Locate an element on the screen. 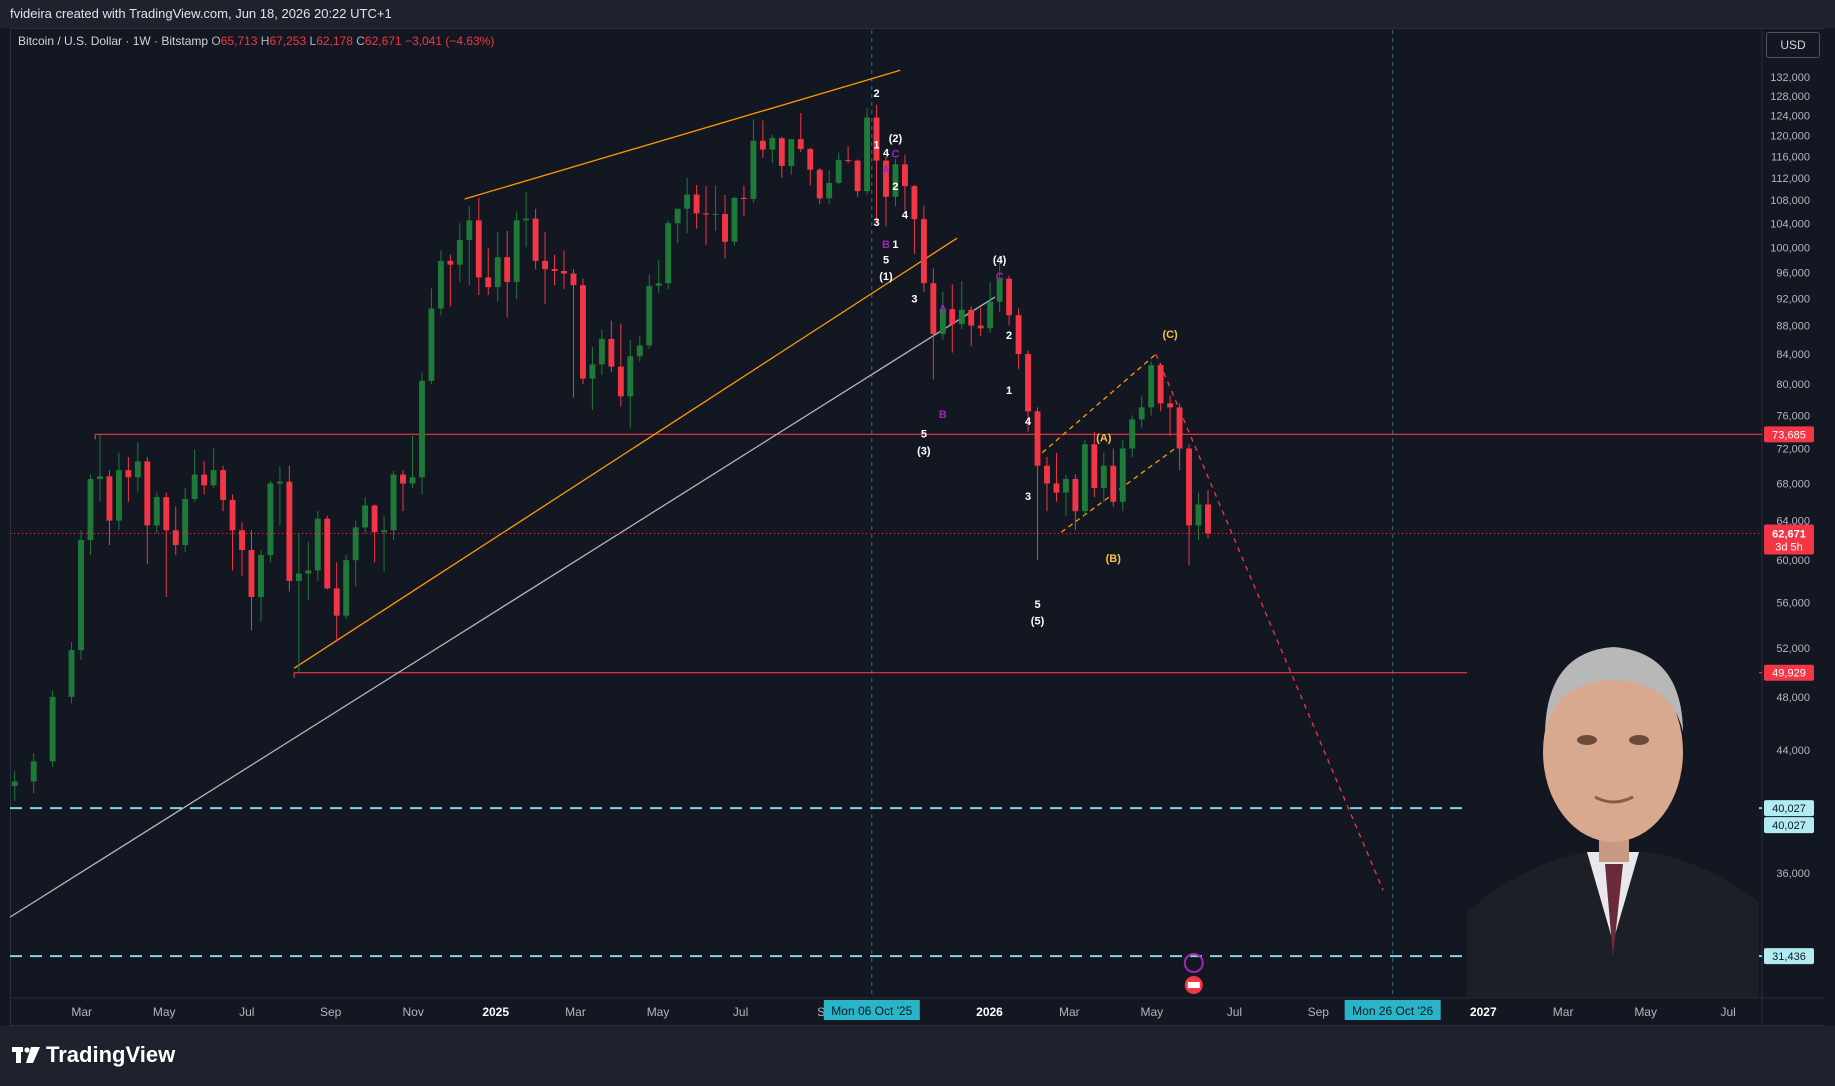 The image size is (1835, 1086). wave-label: (B) is located at coordinates (1114, 559).